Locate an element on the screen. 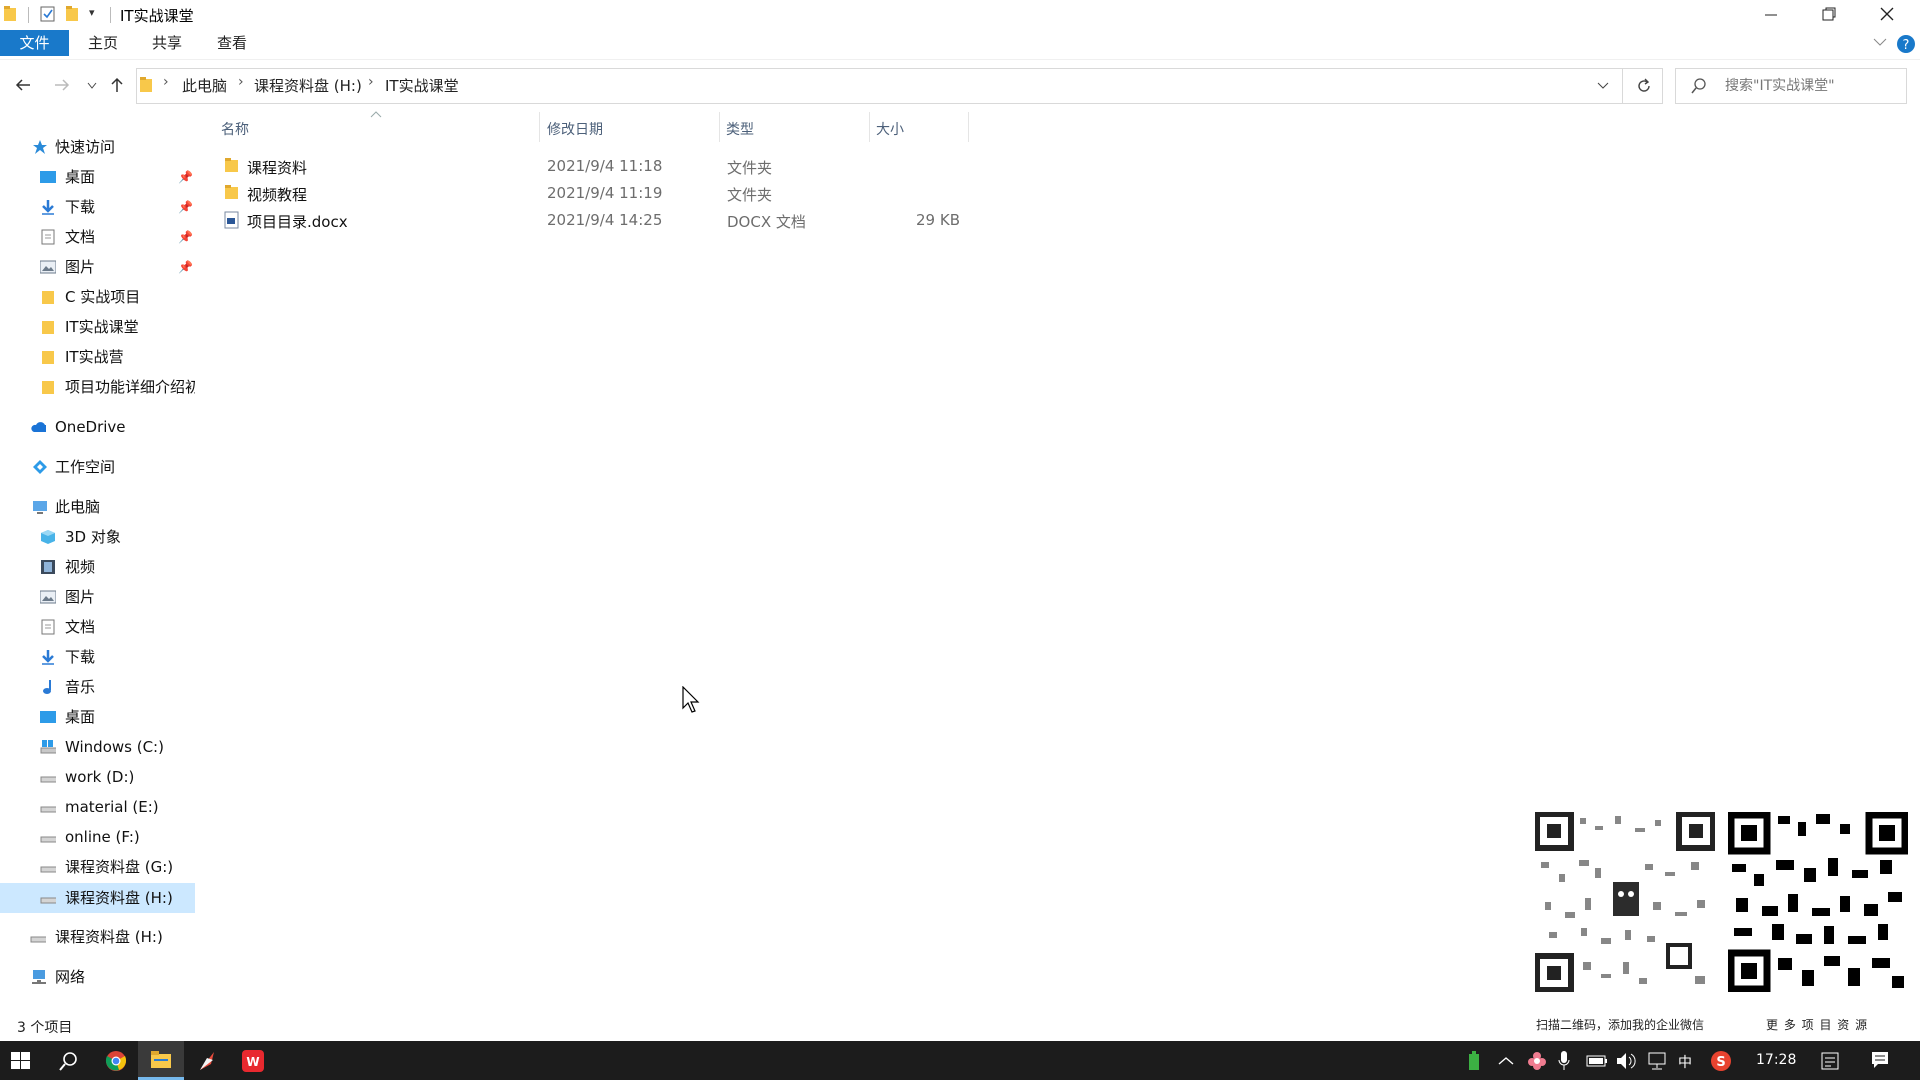 The image size is (1920, 1080). nav-network: 网络 is located at coordinates (112, 977).